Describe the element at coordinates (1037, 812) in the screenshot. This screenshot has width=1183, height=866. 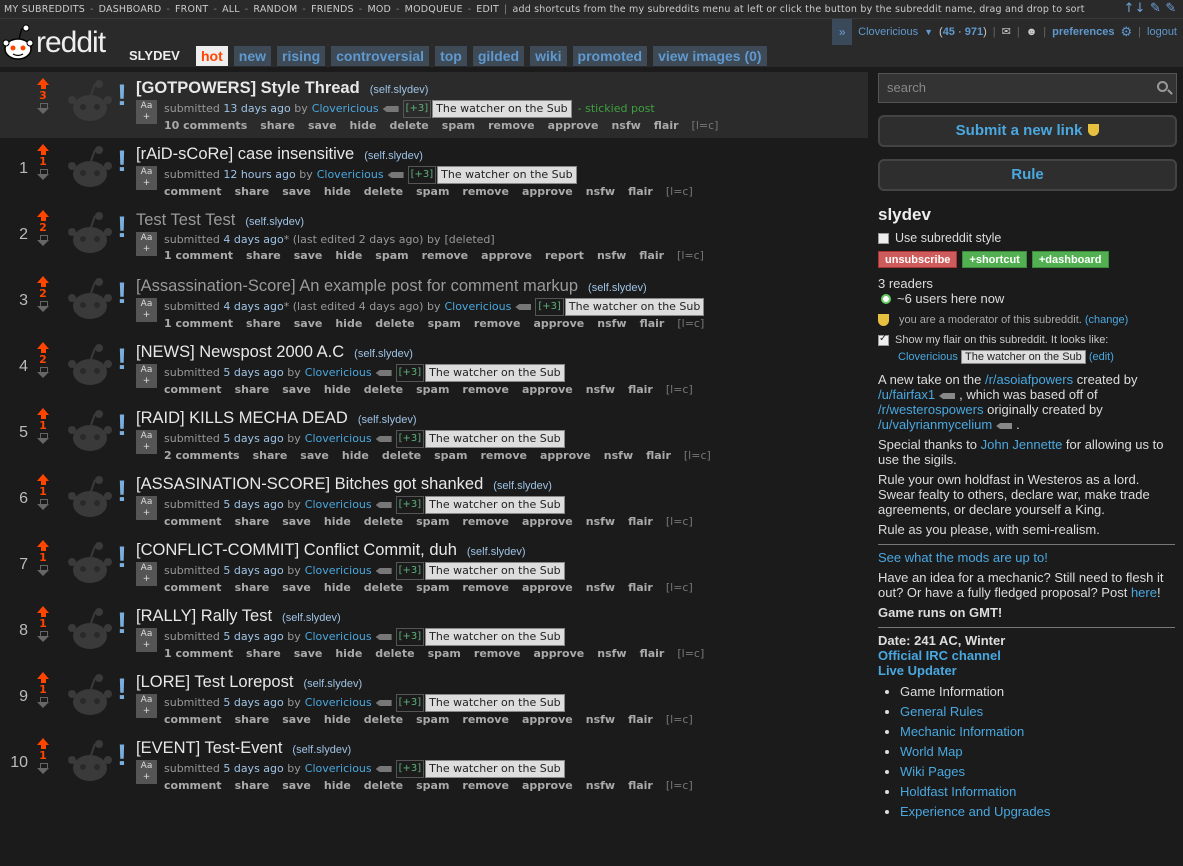
I see `sidebar-link: Experience and Upgrades` at that location.